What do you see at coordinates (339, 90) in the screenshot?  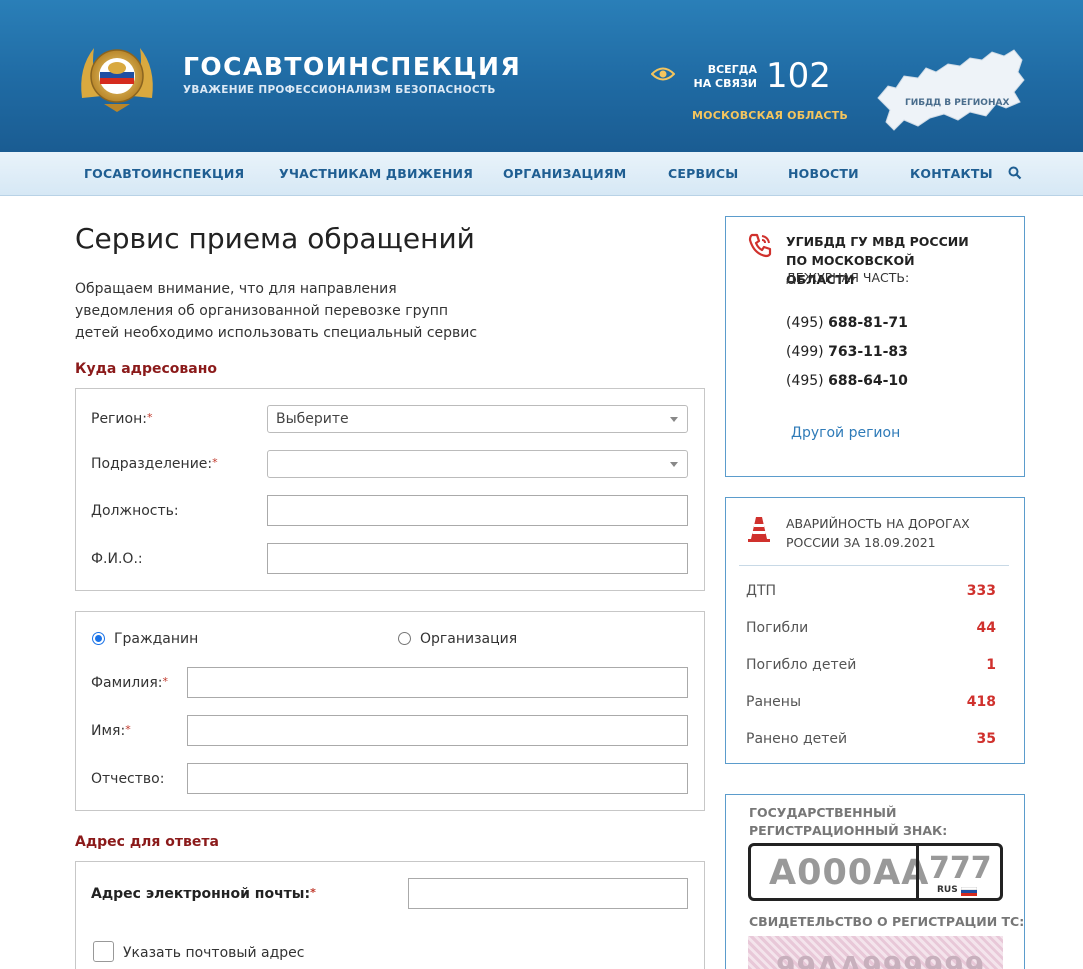 I see `brand-subtitle: УВАЖЕНИЕ ПРОФЕССИОНАЛИЗМ БЕЗОПАСНОСТЬ` at bounding box center [339, 90].